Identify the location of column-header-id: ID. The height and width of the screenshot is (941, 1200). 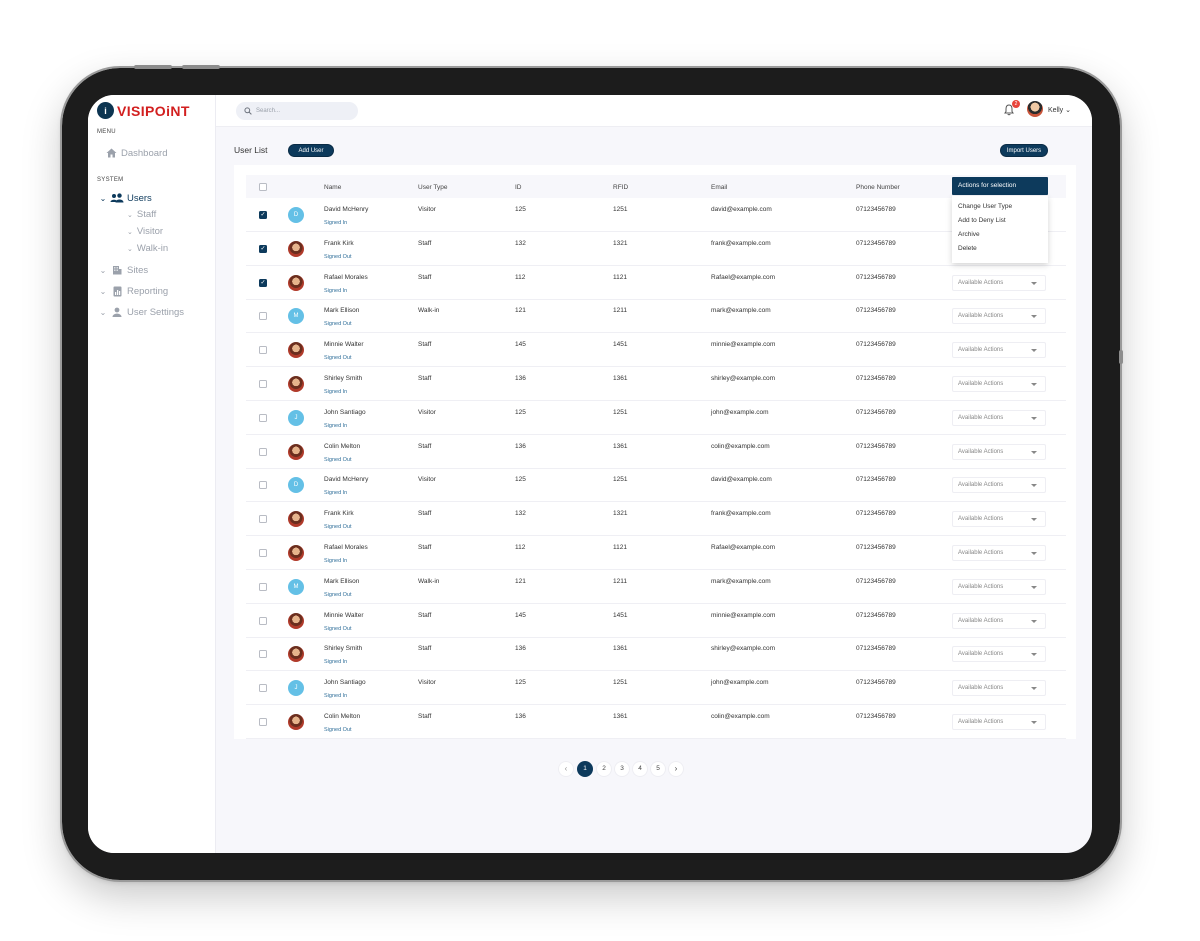
(518, 187).